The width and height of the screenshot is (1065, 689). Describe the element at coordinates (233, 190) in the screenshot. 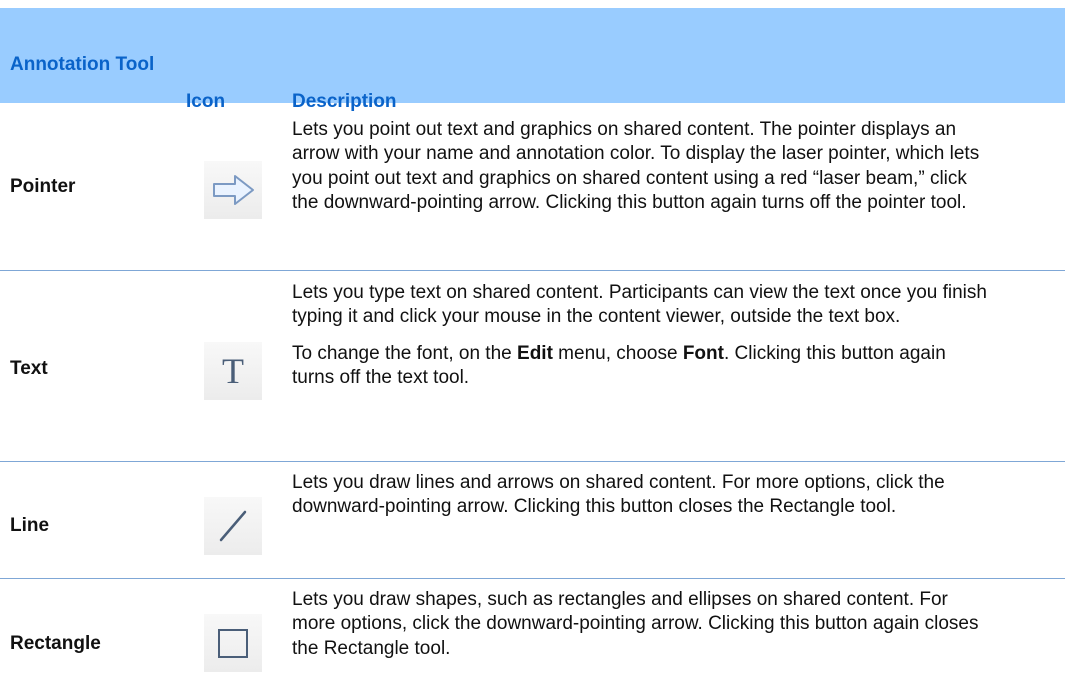

I see `arrow-right-icon` at that location.